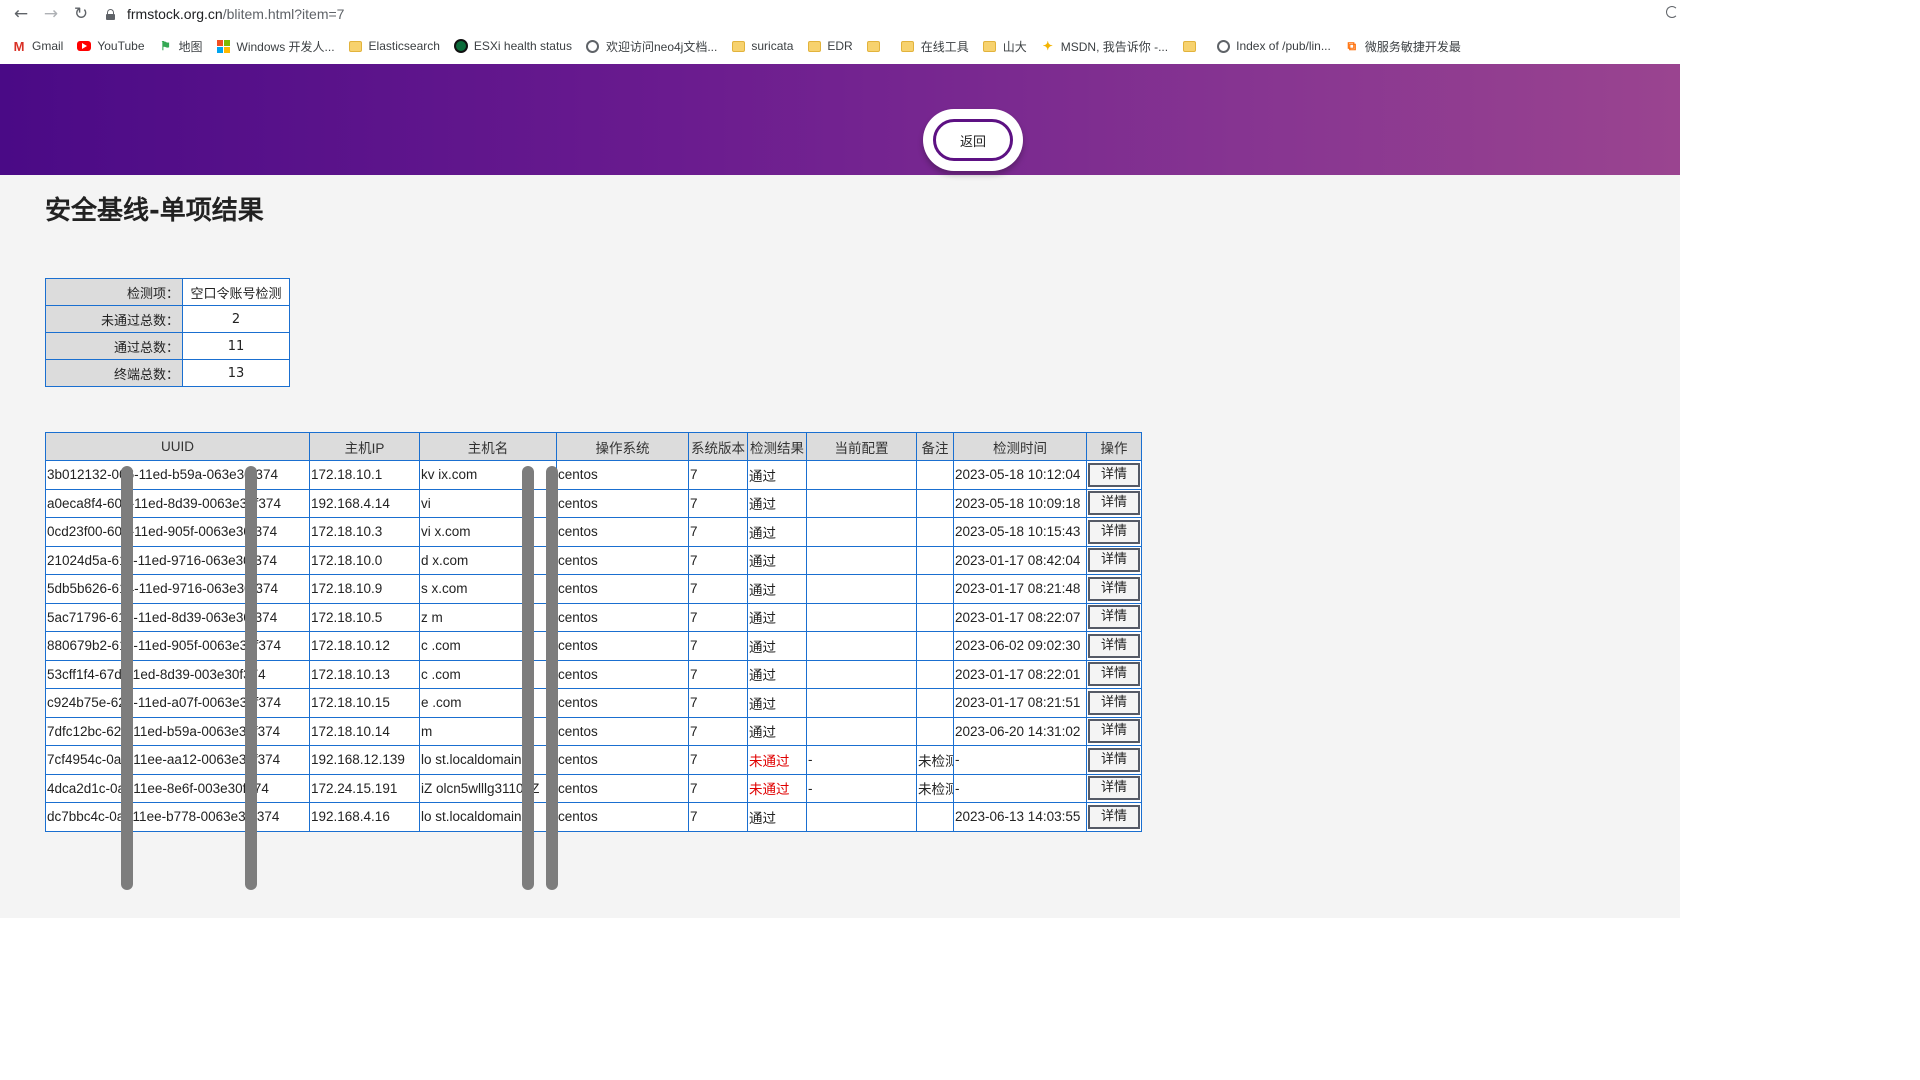  What do you see at coordinates (1403, 46) in the screenshot?
I see `bookmark-item: ⧉ 微服务敏捷开发最` at bounding box center [1403, 46].